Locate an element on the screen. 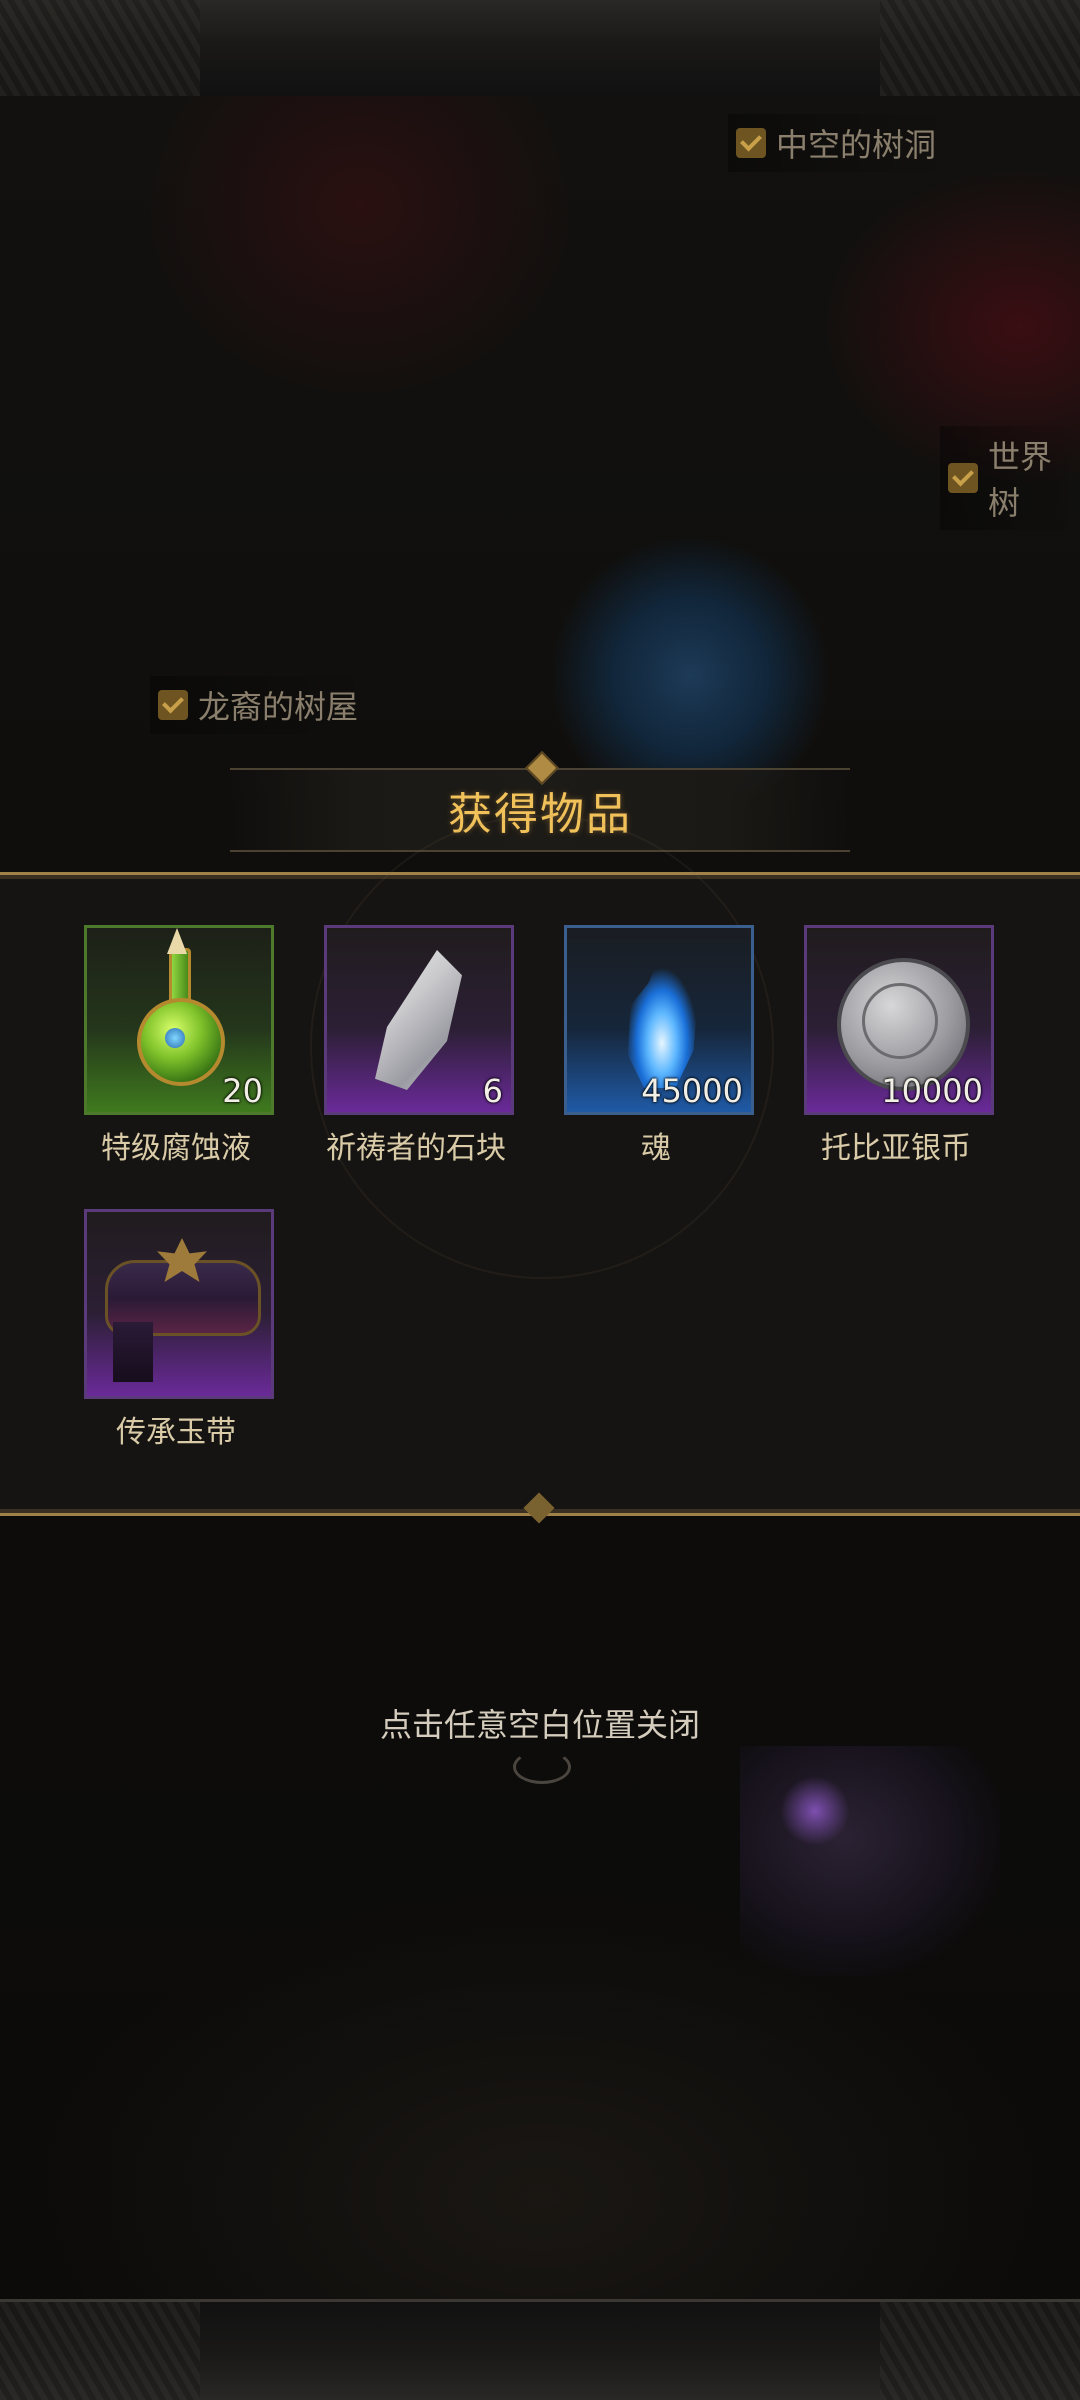 The image size is (1080, 2400). bottom-right-ornament is located at coordinates (980, 2351).